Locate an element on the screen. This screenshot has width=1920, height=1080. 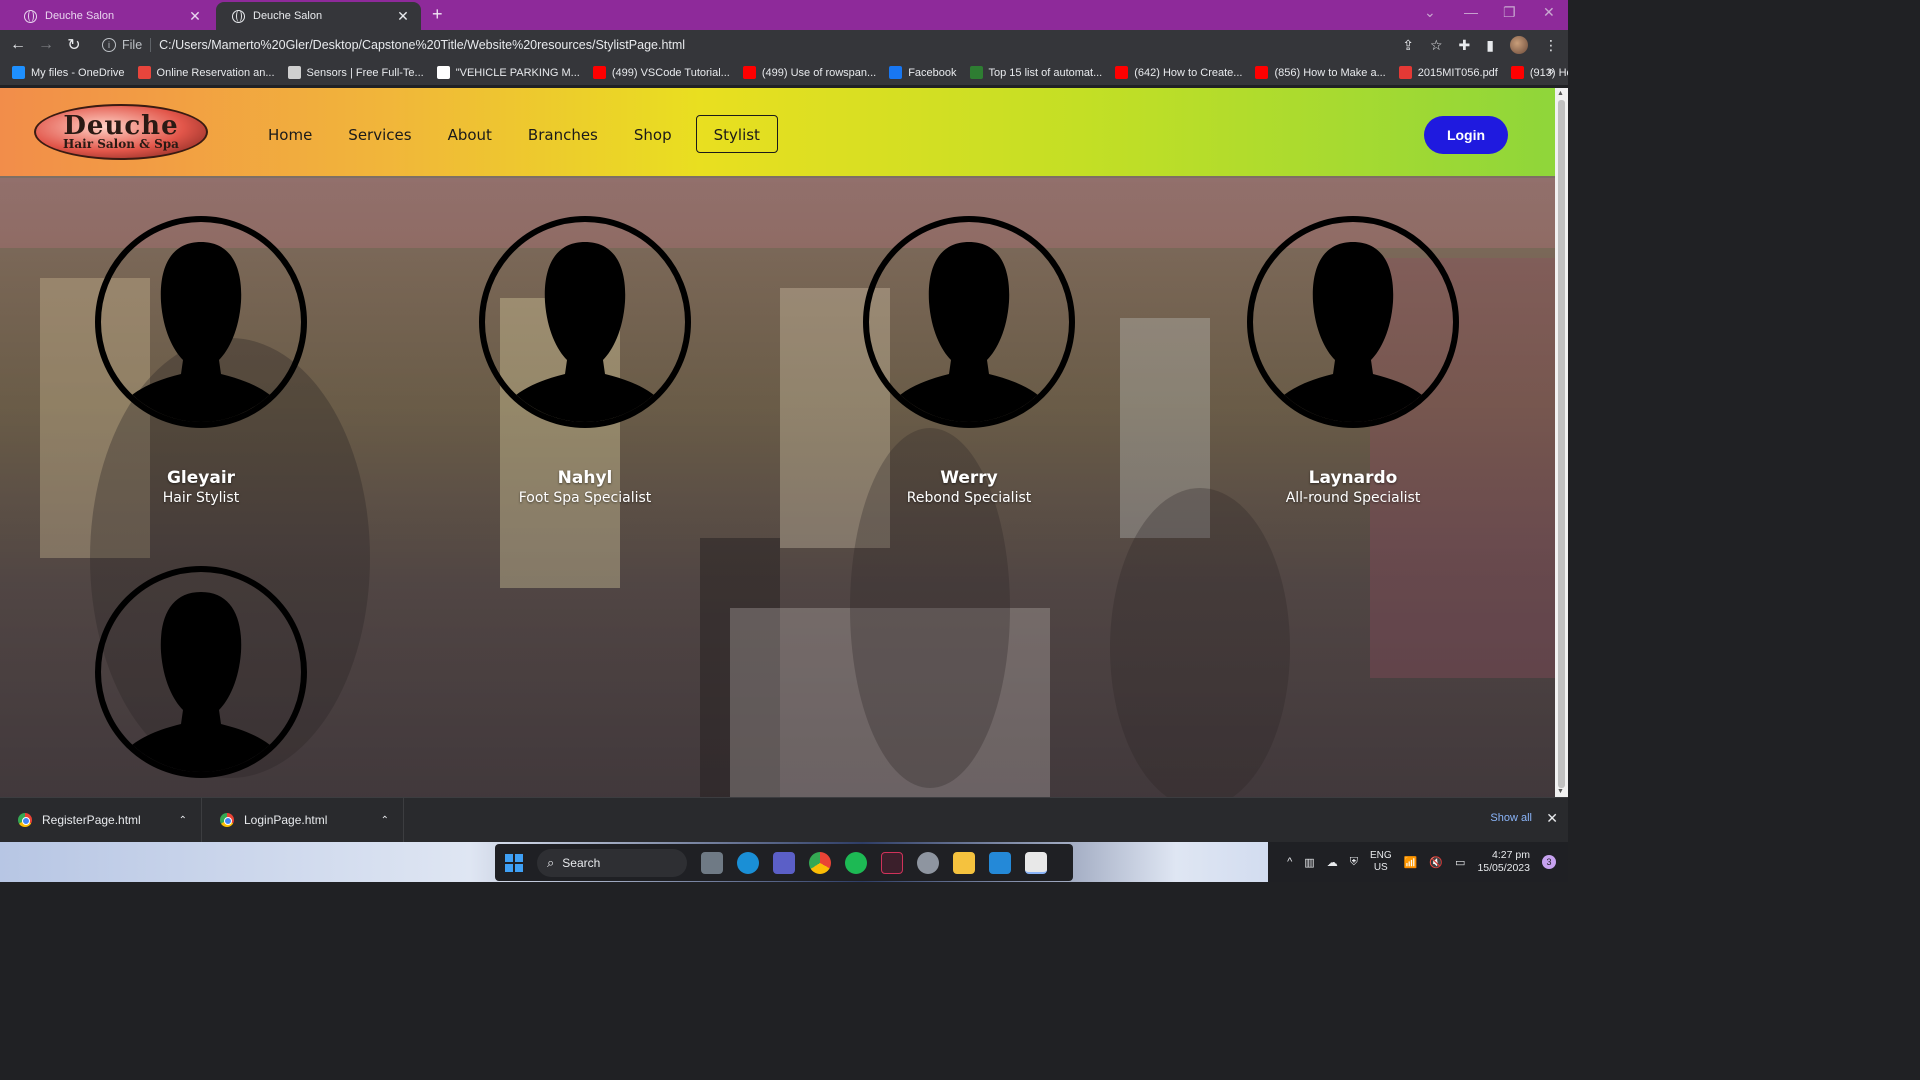
back-button: ← is located at coordinates (18, 45).